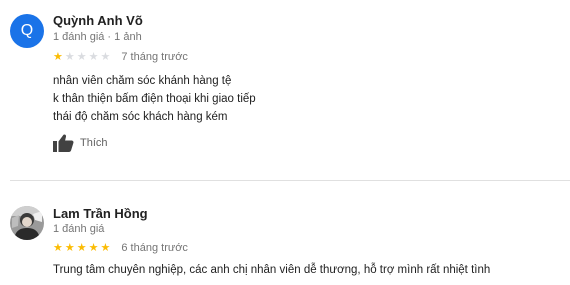  Describe the element at coordinates (97, 37) in the screenshot. I see `author-meta: 1 đánh giá · 1 ảnh` at that location.